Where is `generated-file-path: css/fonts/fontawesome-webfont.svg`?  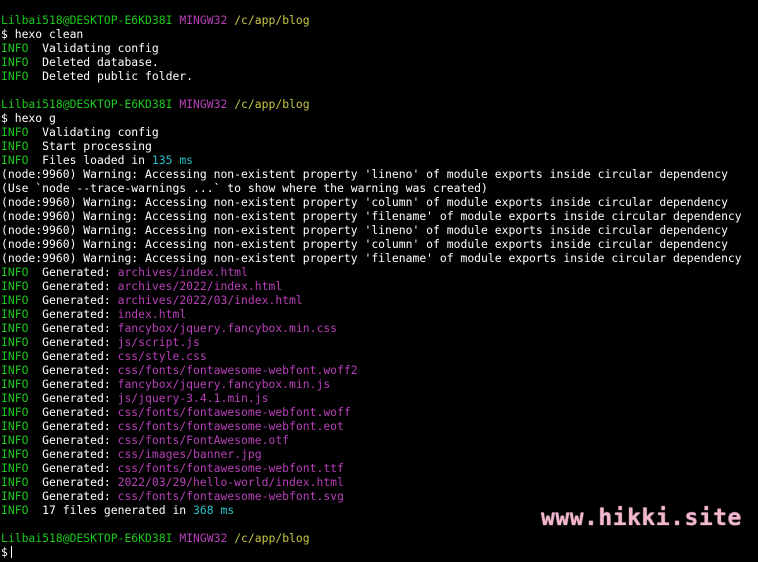 generated-file-path: css/fonts/fontawesome-webfont.svg is located at coordinates (230, 496).